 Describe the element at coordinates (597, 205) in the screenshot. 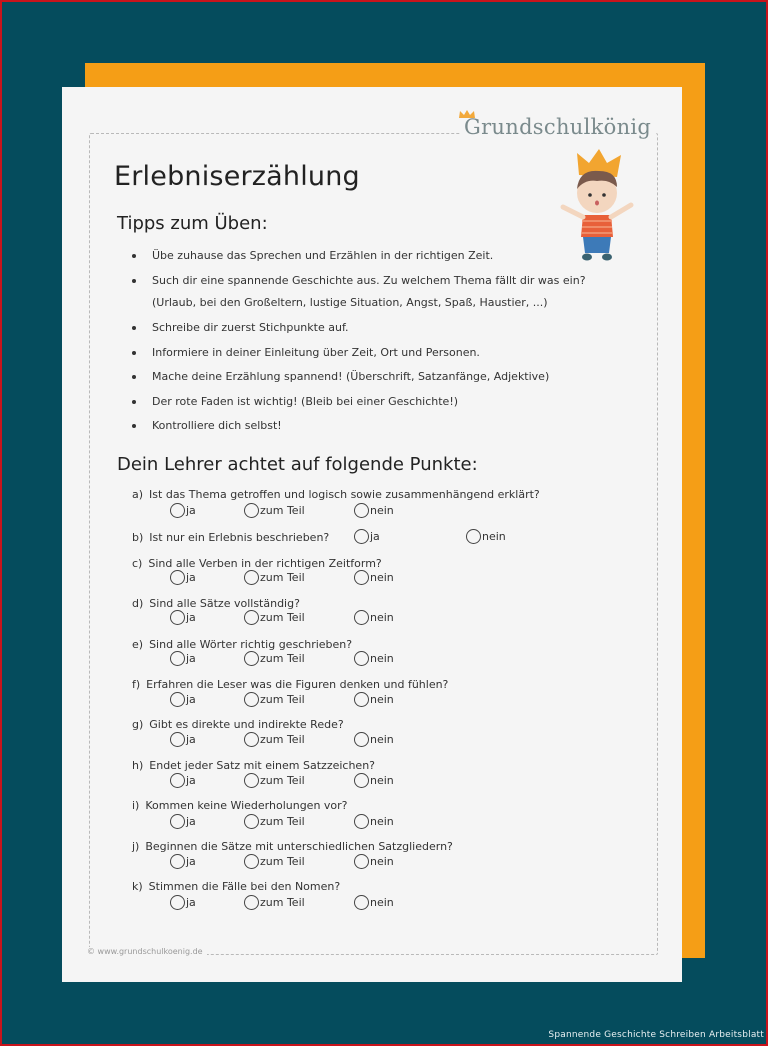

I see `king-child-illustration` at that location.